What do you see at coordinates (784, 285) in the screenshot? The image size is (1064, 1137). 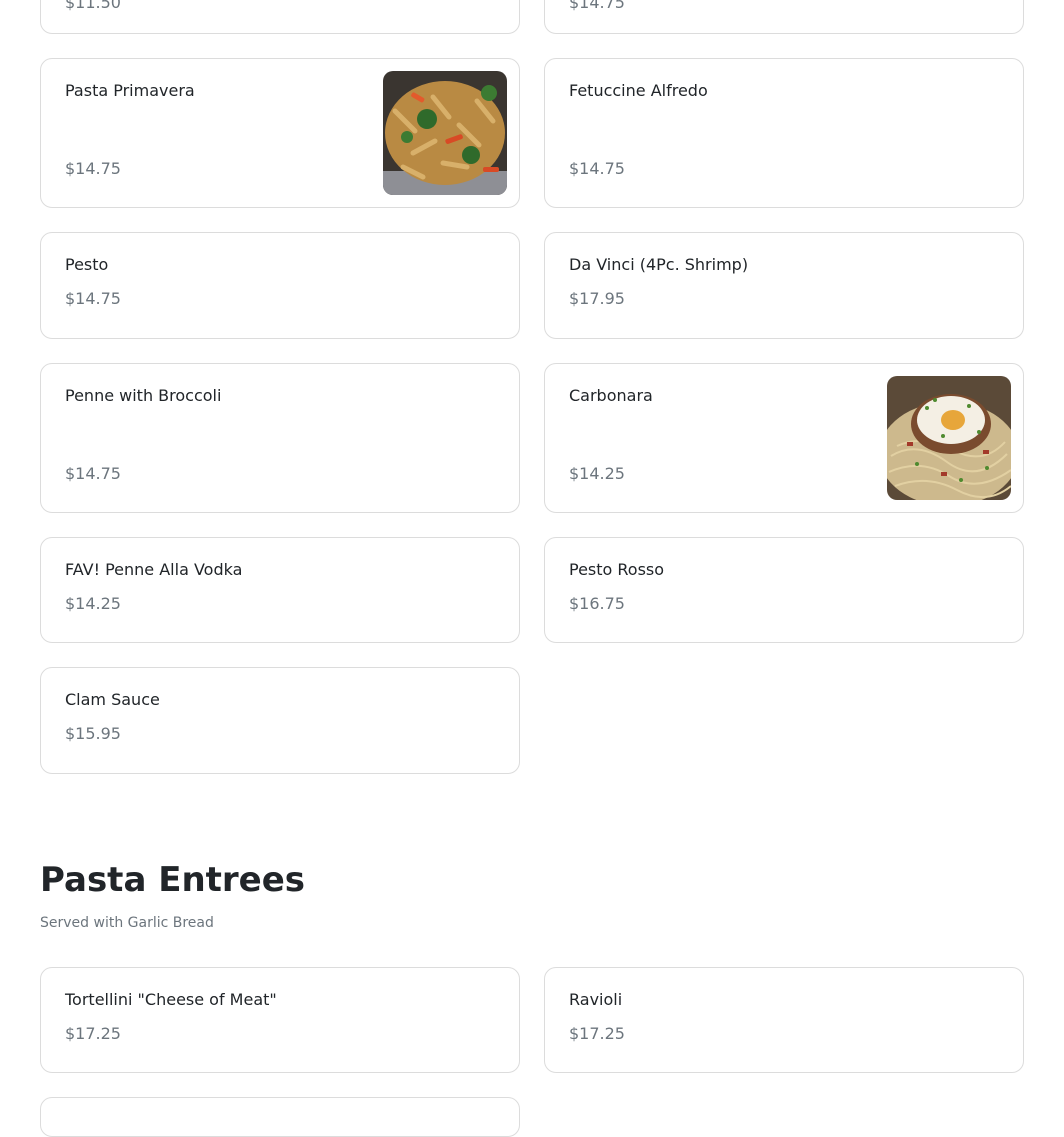 I see `menu-item-da-vinci: Da Vinci (4Pc. Shrimp) $17.95` at bounding box center [784, 285].